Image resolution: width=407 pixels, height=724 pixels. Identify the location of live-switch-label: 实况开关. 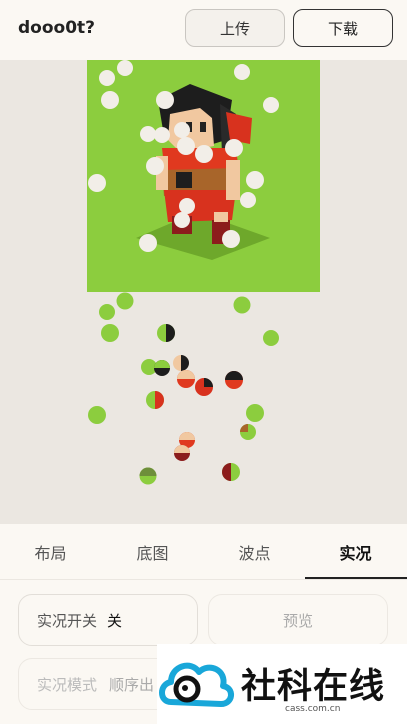
(67, 620).